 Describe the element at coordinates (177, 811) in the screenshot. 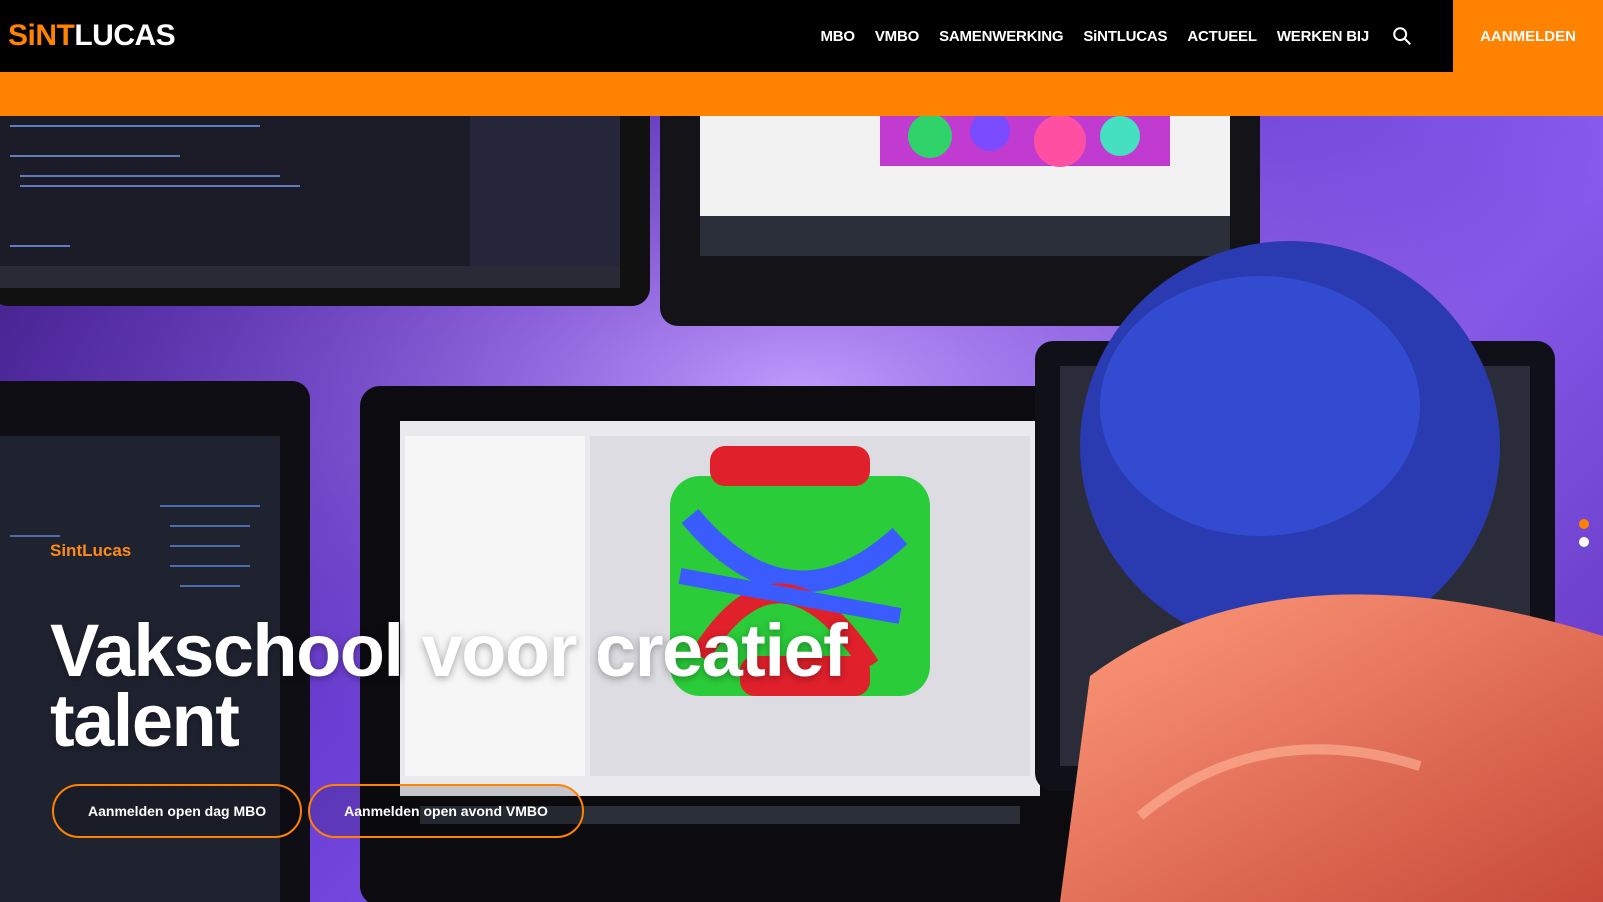

I see `open-day-mbo-button: Aanmelden open dag MBO` at that location.